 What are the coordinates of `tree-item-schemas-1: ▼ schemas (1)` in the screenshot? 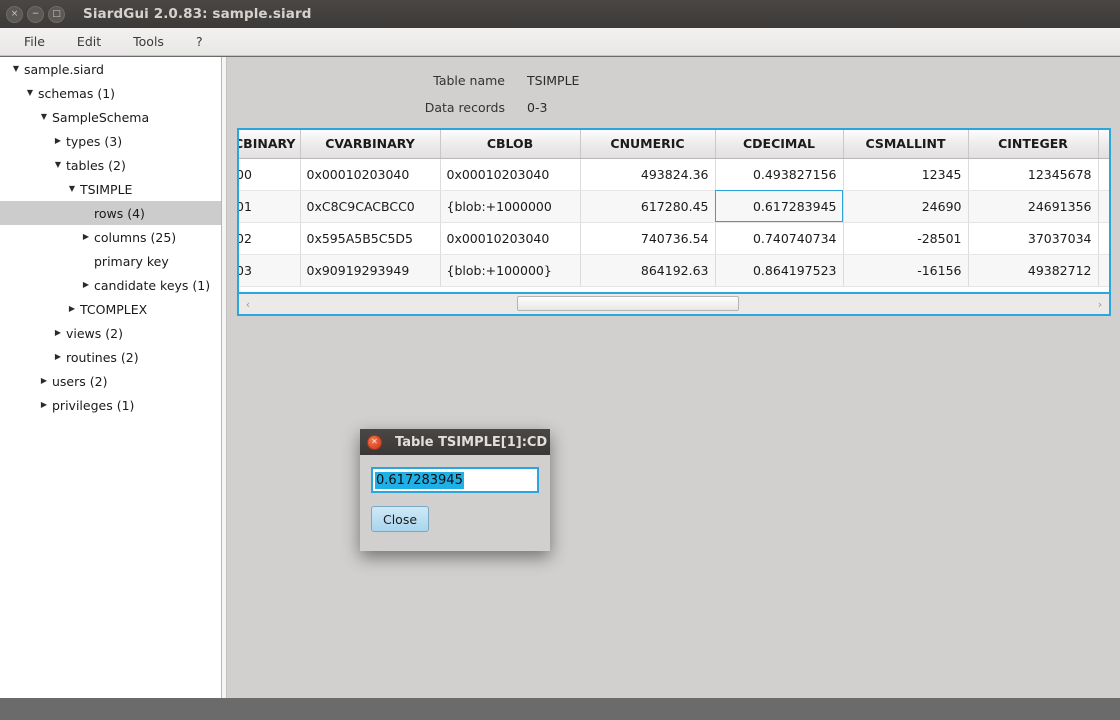 It's located at (110, 93).